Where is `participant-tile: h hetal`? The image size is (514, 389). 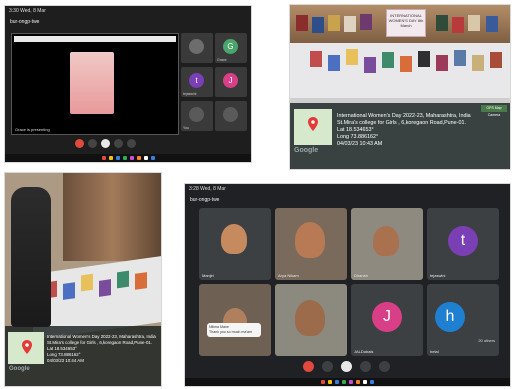
participant-tile: h hetal is located at coordinates (463, 320).